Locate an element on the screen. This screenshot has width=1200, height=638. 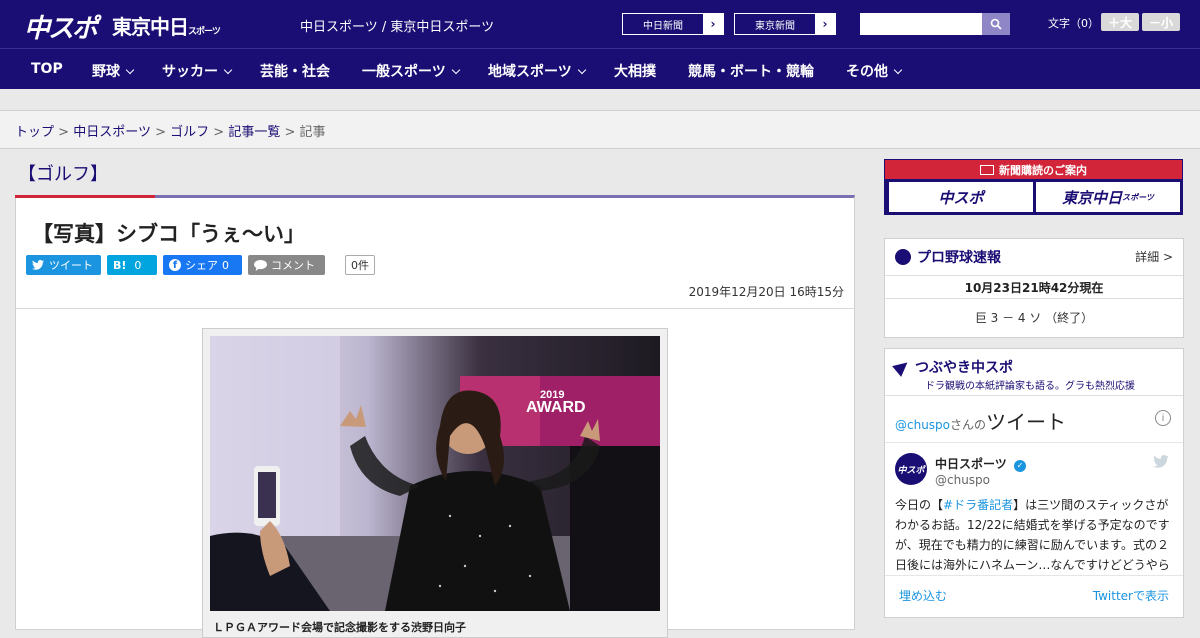
comment-count: 0件 is located at coordinates (360, 265).